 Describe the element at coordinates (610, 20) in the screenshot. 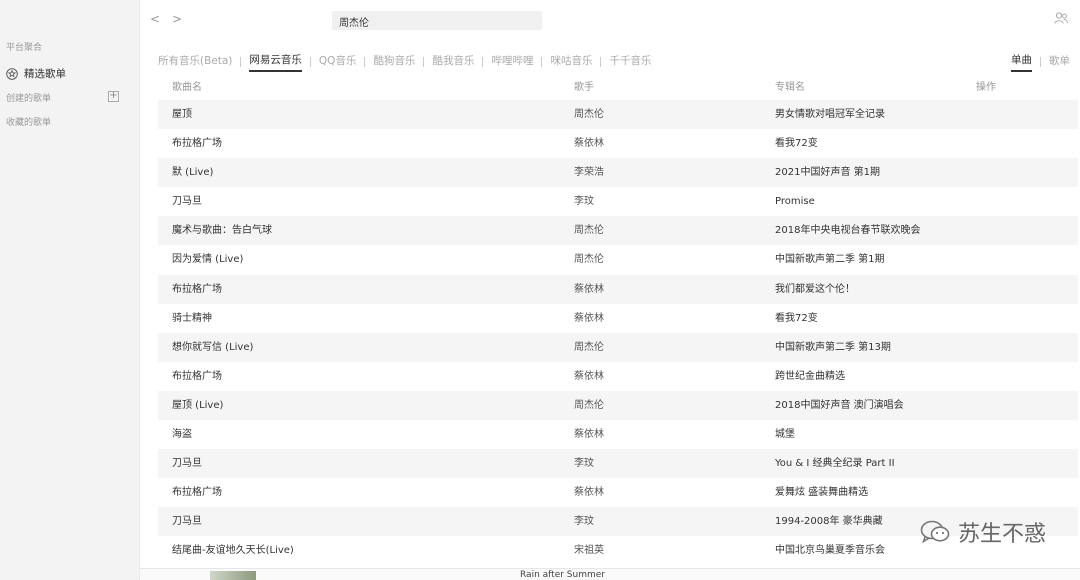

I see `top-bar: < > 周杰伦` at that location.